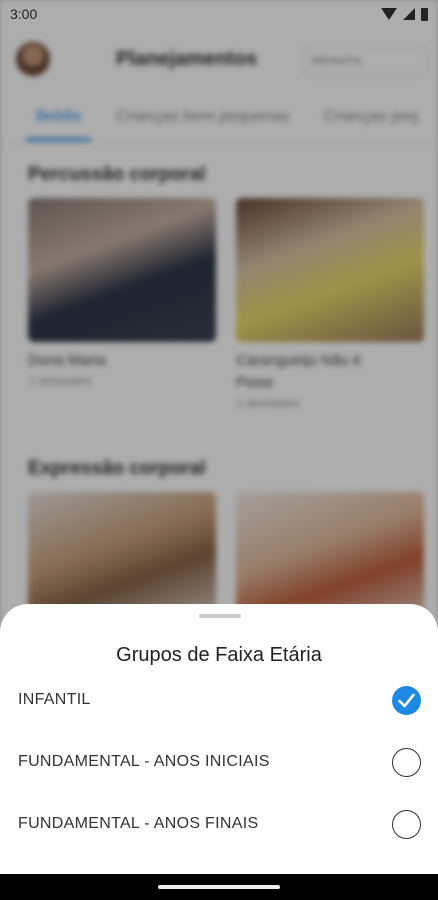 The width and height of the screenshot is (438, 900). What do you see at coordinates (219, 701) in the screenshot?
I see `option-infantil: INFANTIL` at bounding box center [219, 701].